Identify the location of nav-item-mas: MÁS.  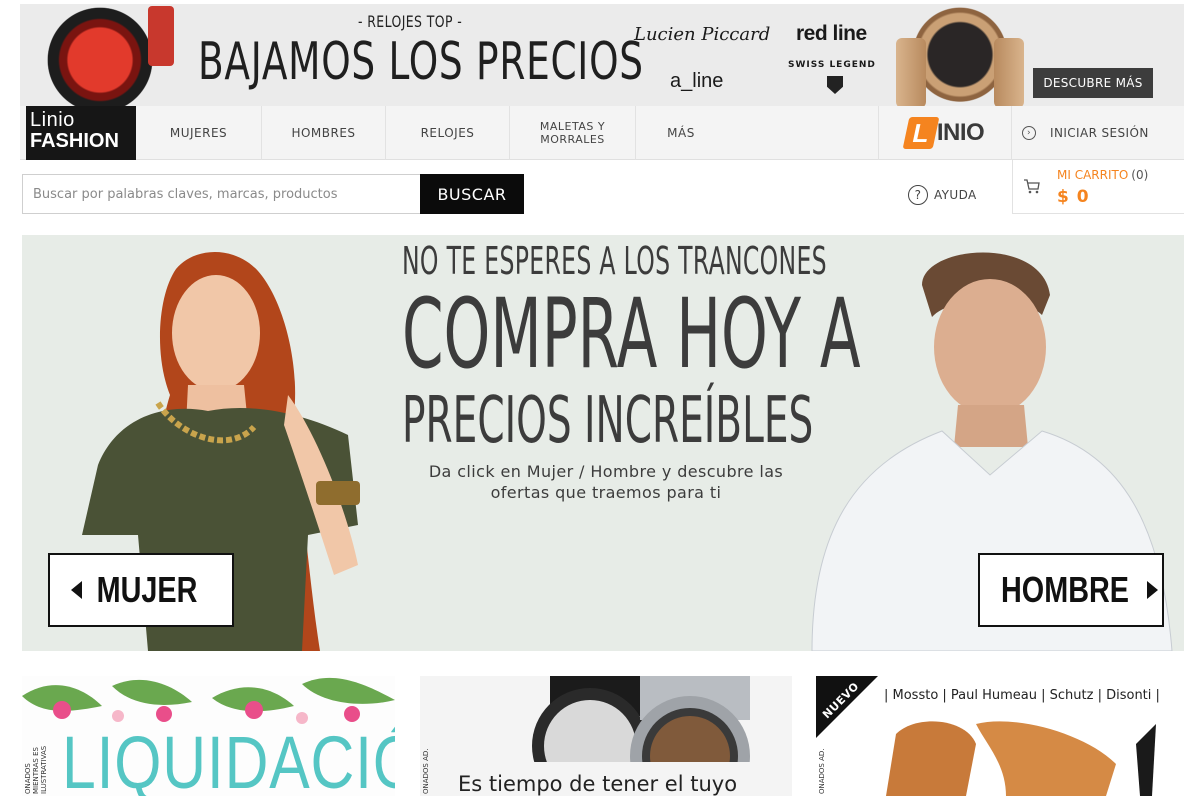
(681, 133).